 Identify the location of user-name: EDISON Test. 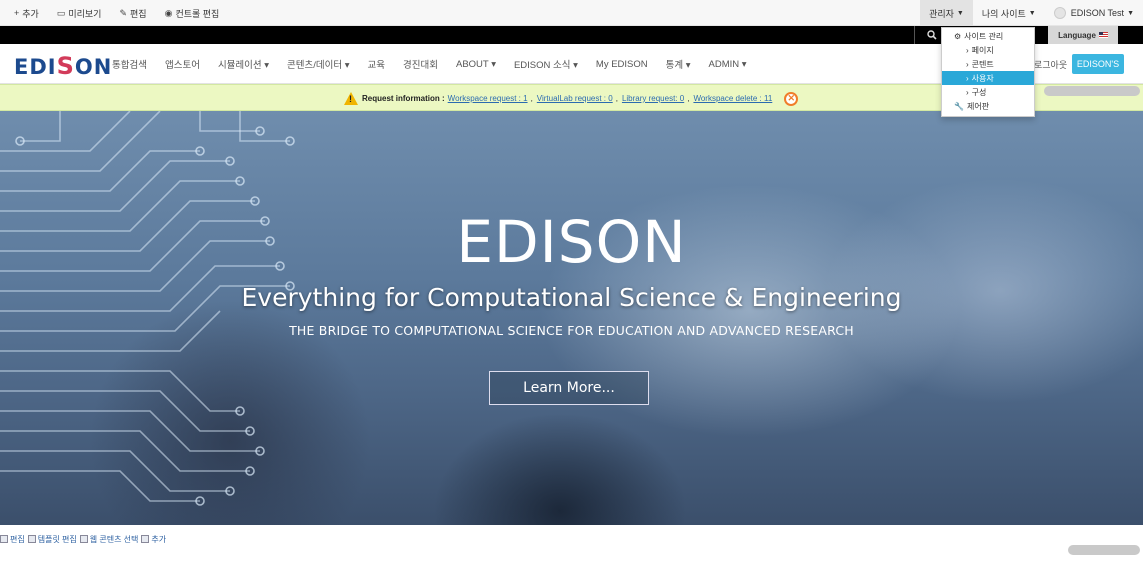
(1097, 13).